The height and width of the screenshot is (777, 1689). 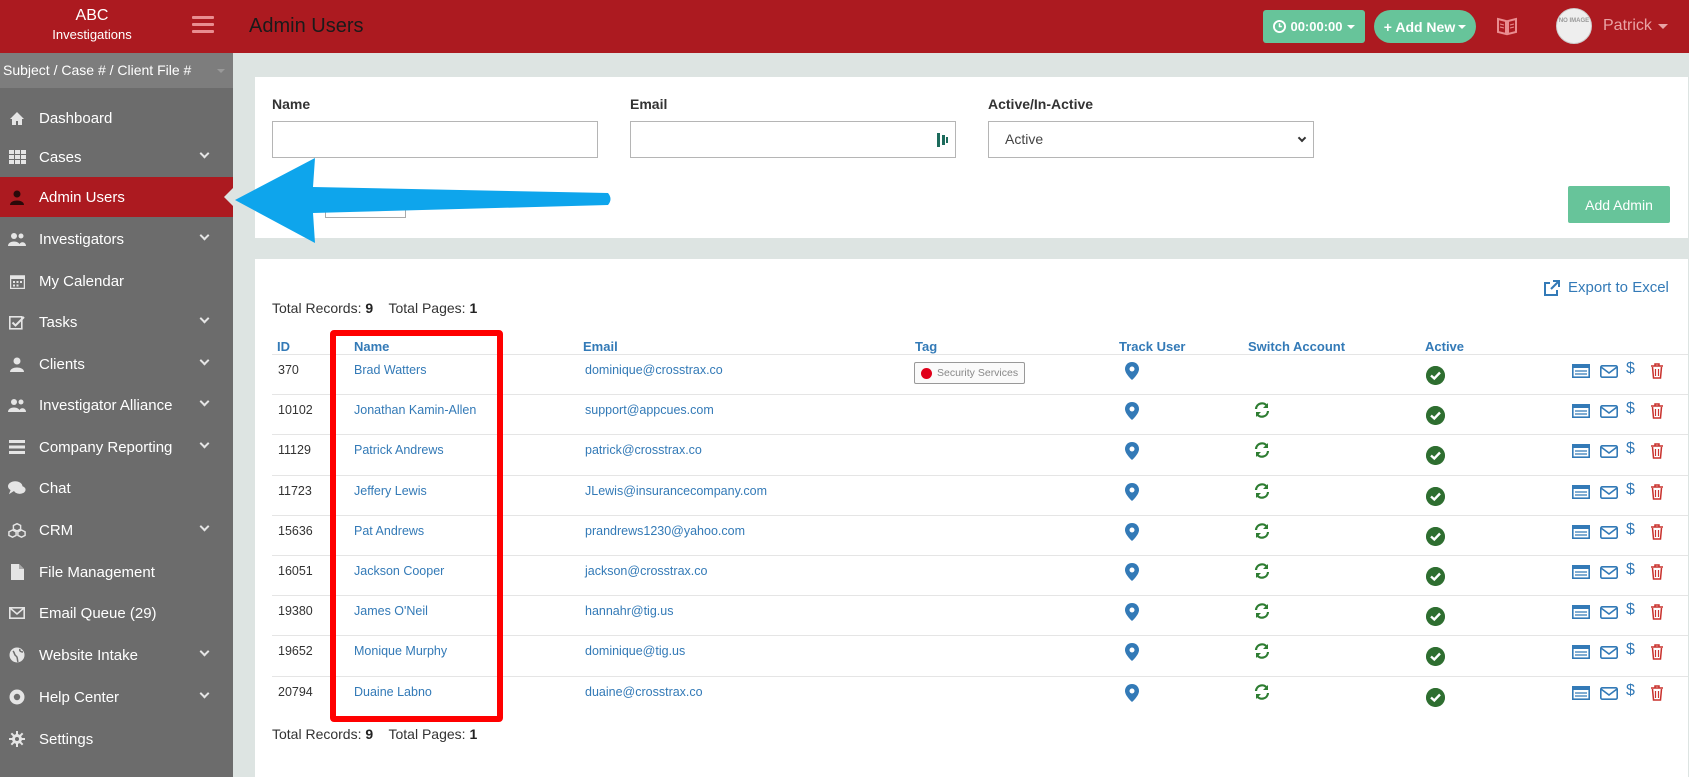 I want to click on name-filter-input, so click(x=435, y=139).